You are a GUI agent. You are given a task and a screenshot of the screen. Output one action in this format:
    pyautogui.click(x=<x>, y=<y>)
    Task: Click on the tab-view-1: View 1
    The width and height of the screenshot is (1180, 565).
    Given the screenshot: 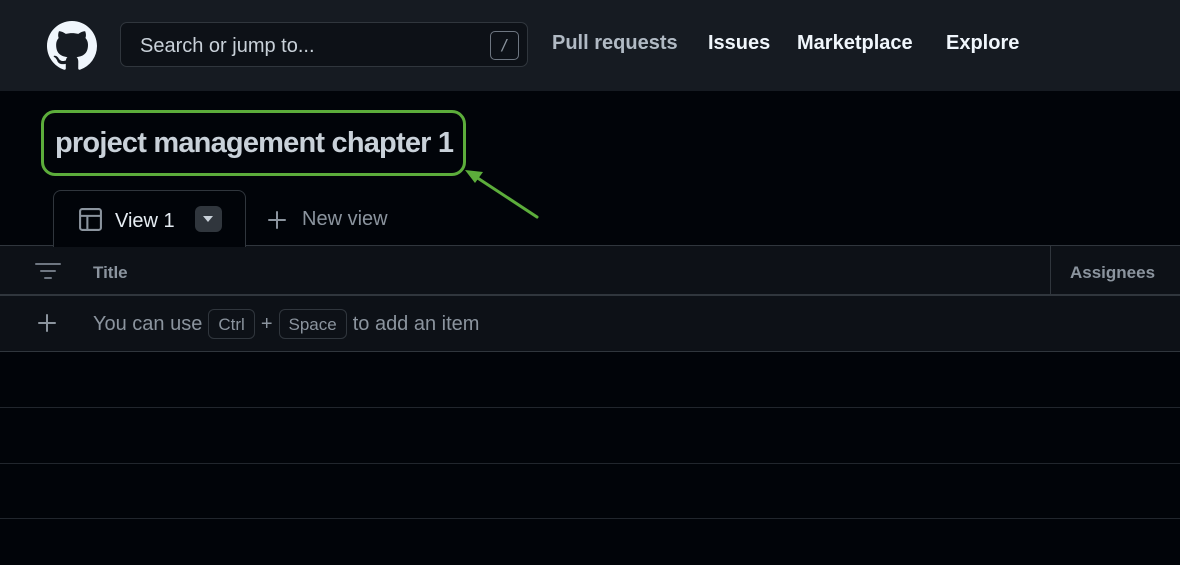 What is the action you would take?
    pyautogui.click(x=149, y=218)
    